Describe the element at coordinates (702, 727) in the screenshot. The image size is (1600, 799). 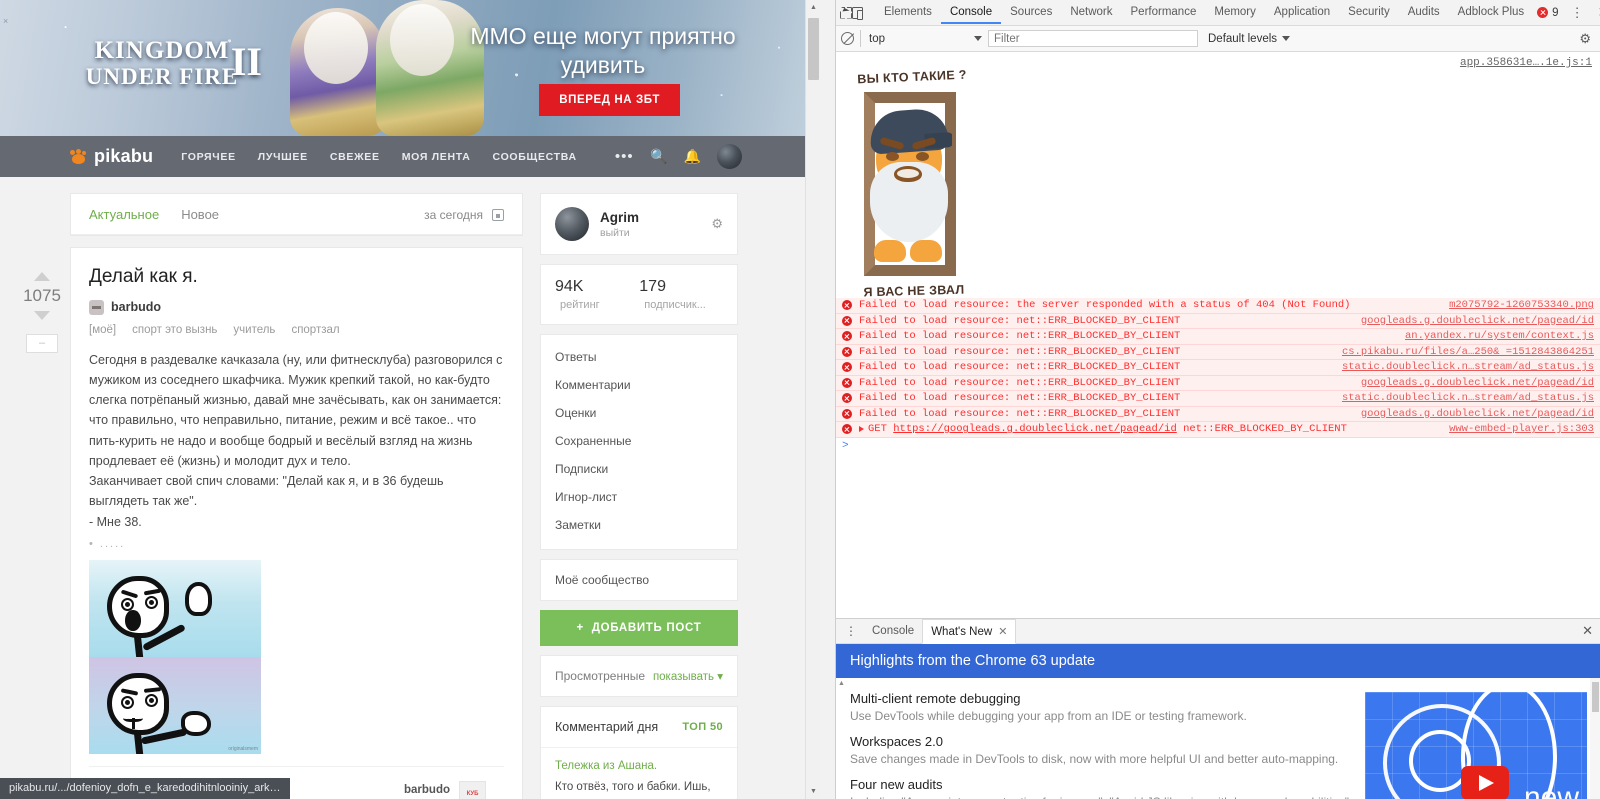
I see `top50-link: ТОП 50` at that location.